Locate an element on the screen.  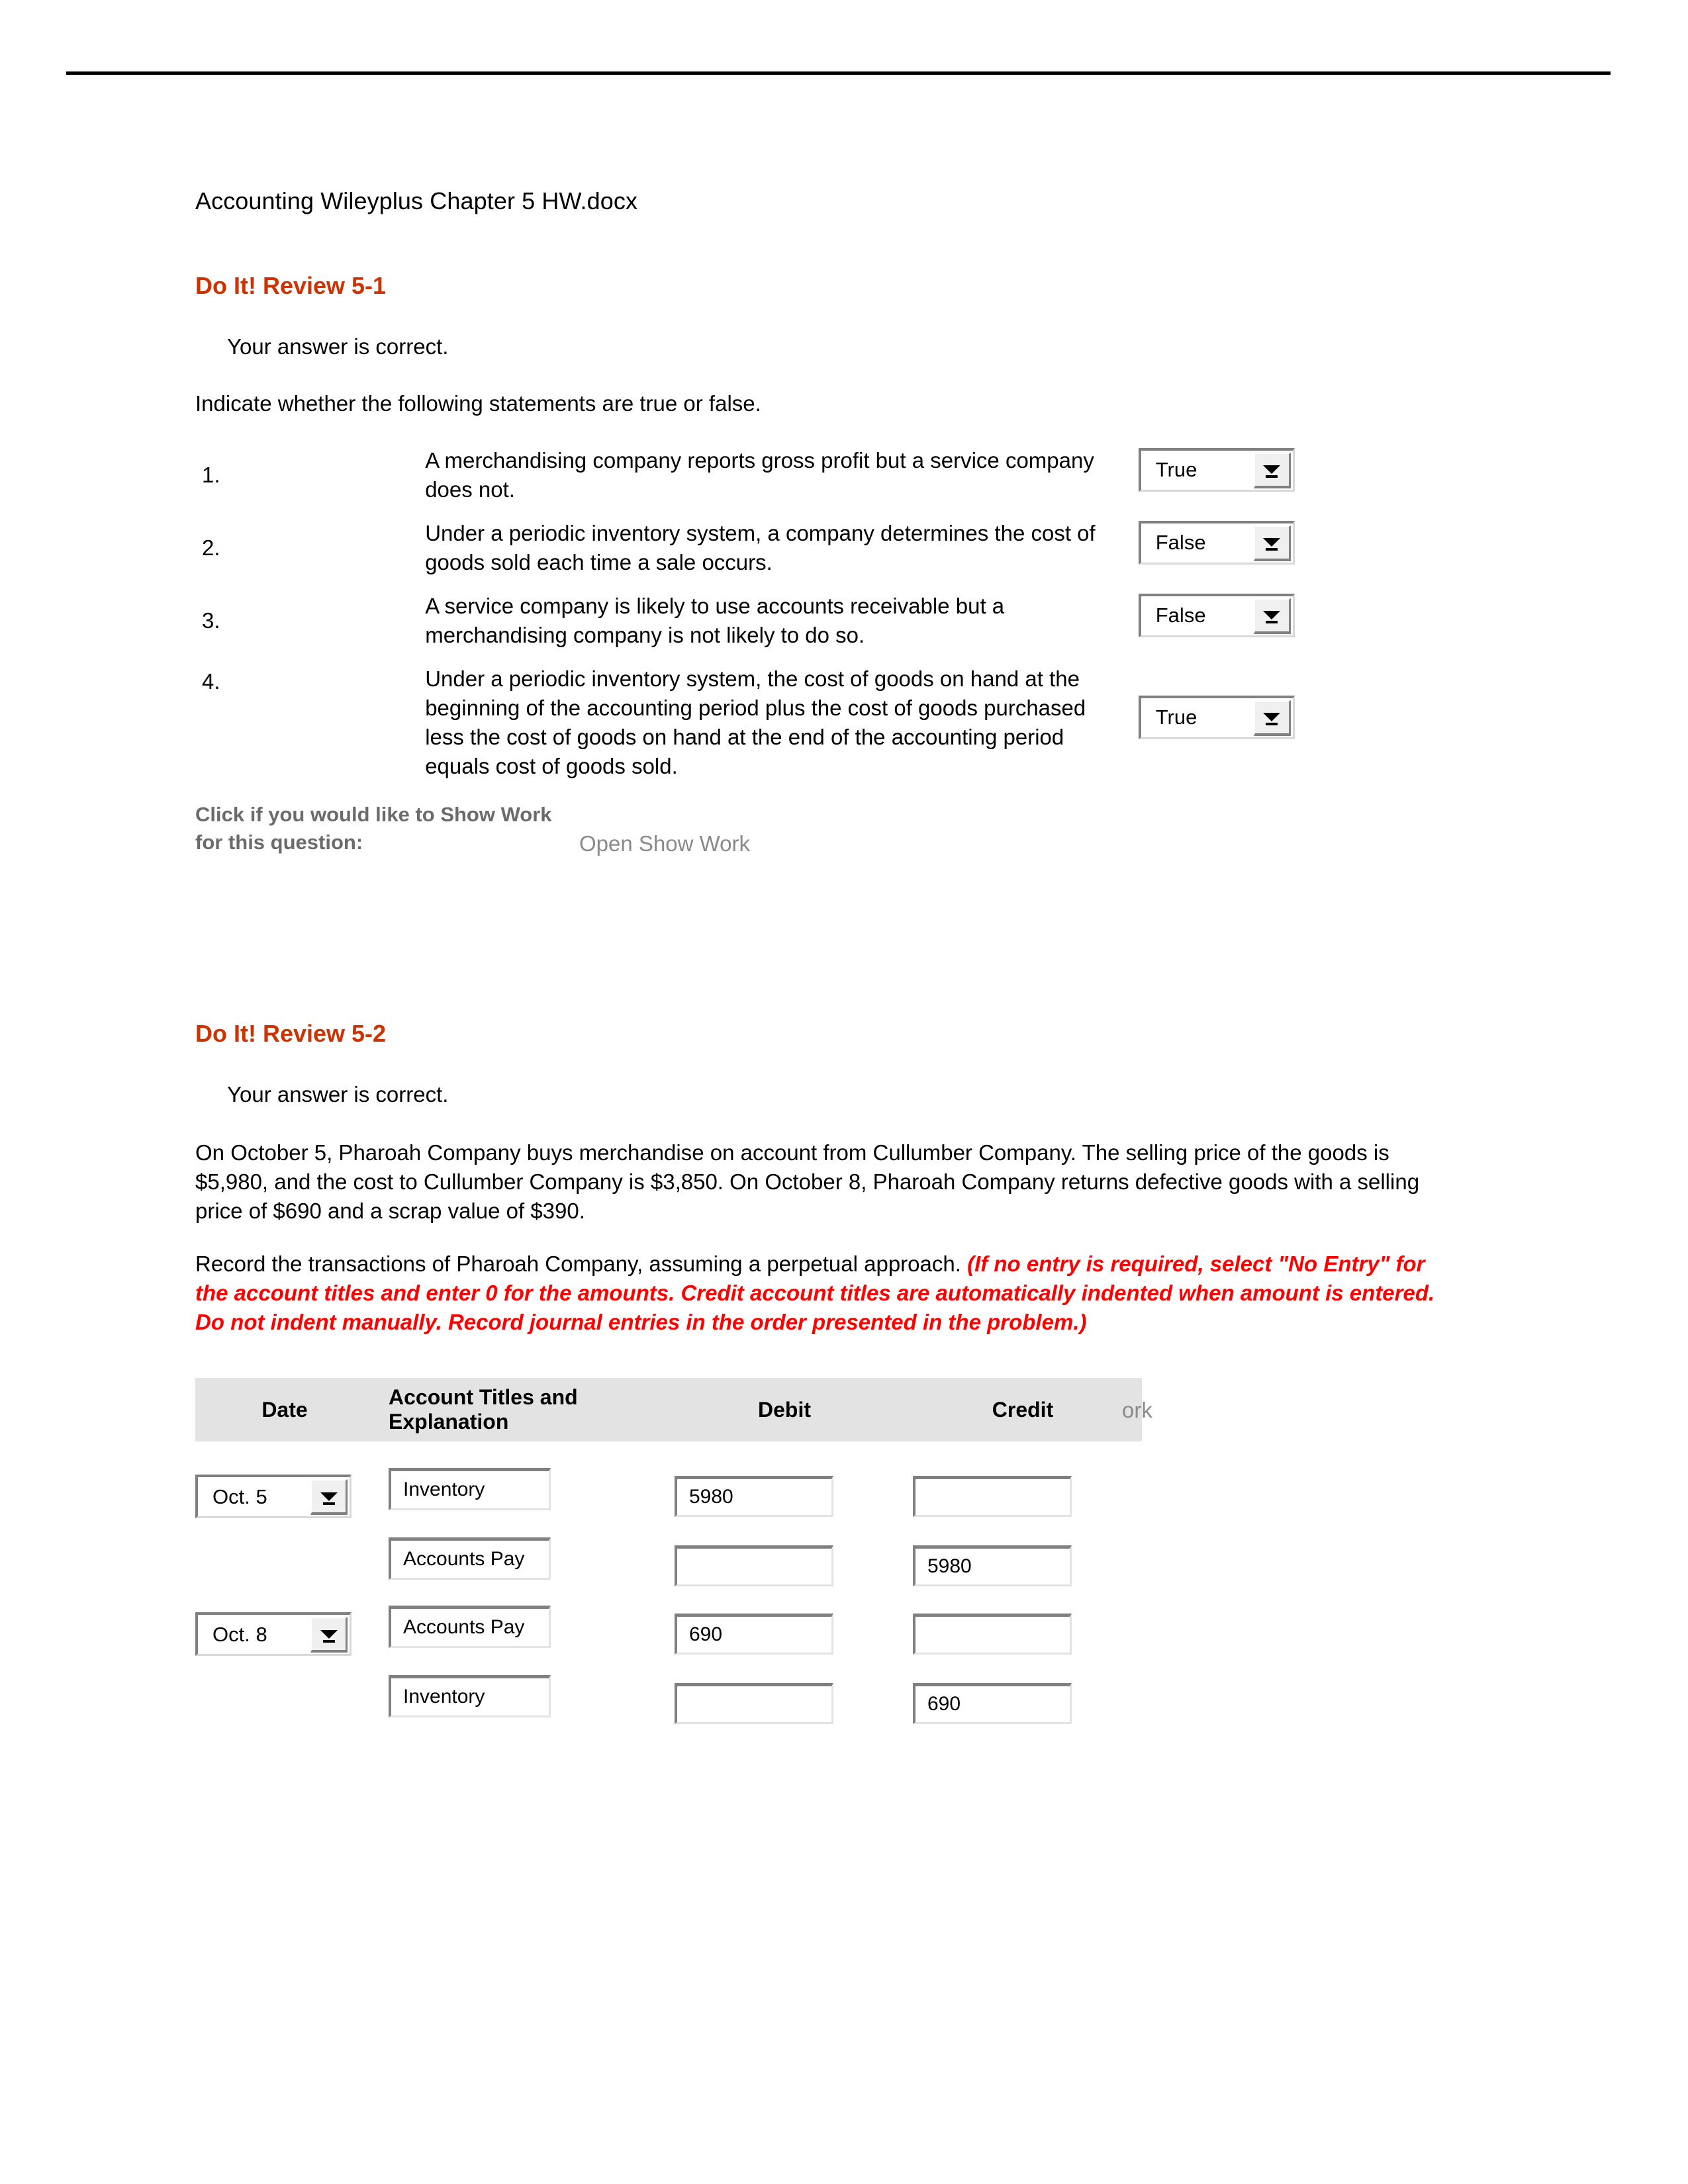
journal-debit-input-1: 5980 is located at coordinates (754, 1496).